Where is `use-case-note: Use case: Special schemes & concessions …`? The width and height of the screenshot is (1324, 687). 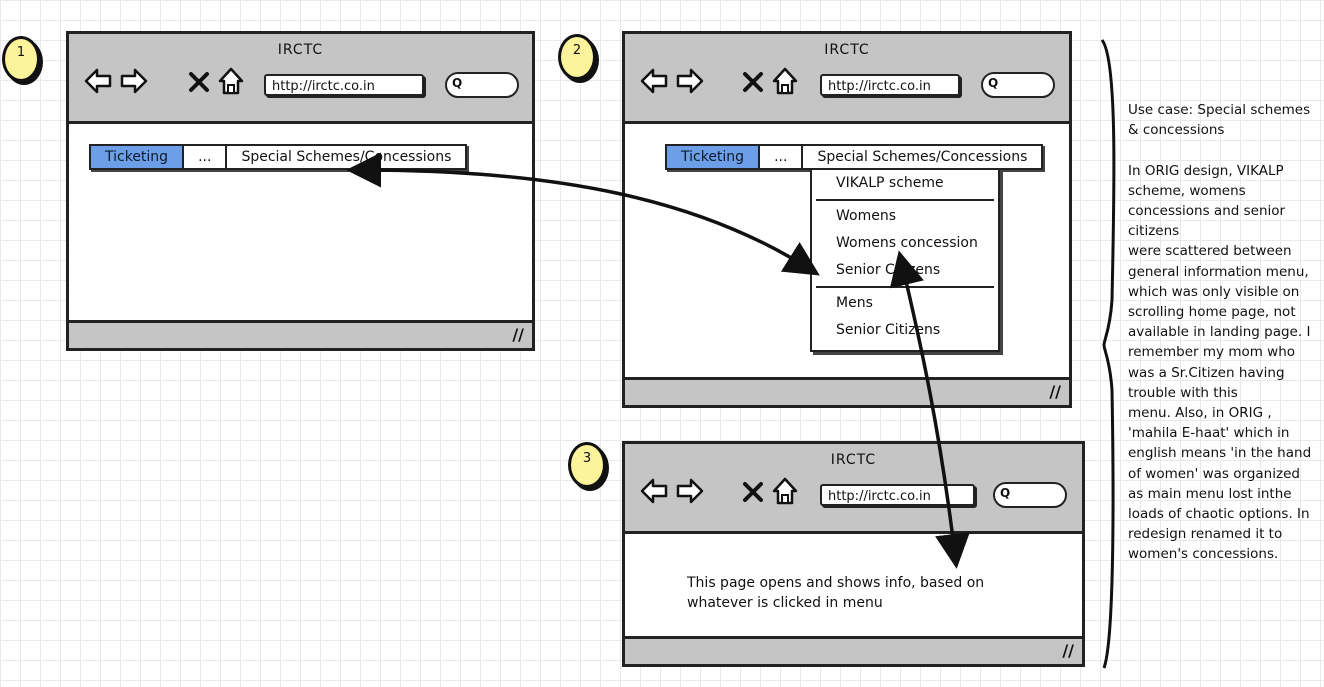
use-case-note: Use case: Special schemes & concessions … is located at coordinates (1220, 332).